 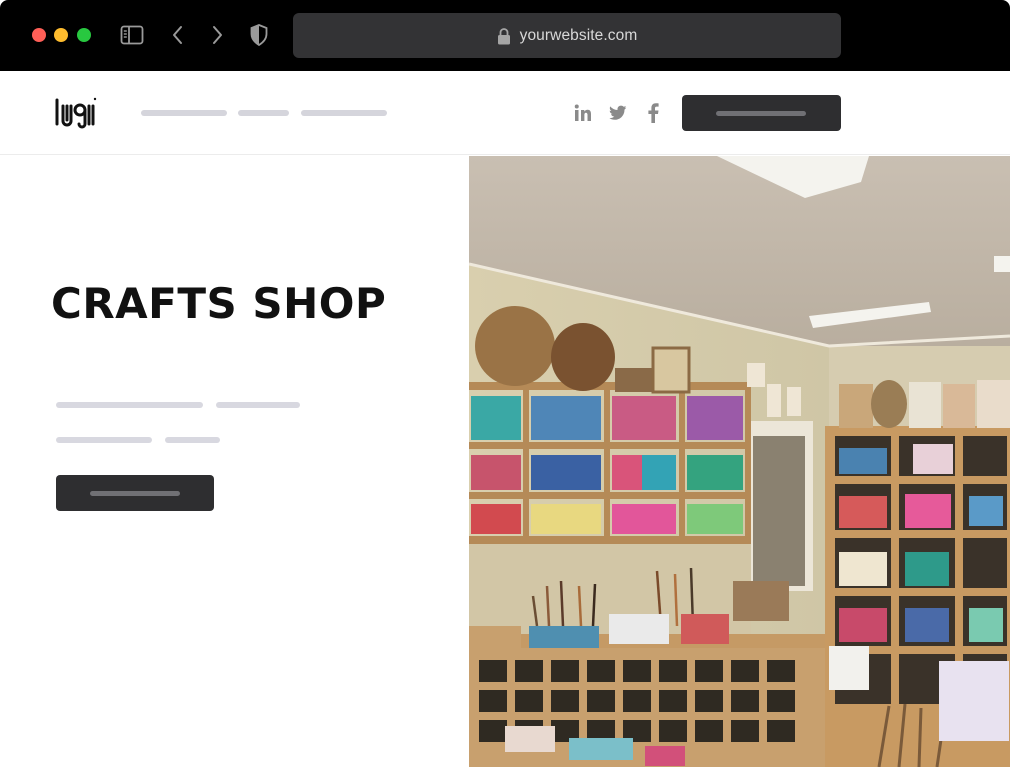 I want to click on browser-toolbar: yourwebsite.com, so click(x=505, y=35).